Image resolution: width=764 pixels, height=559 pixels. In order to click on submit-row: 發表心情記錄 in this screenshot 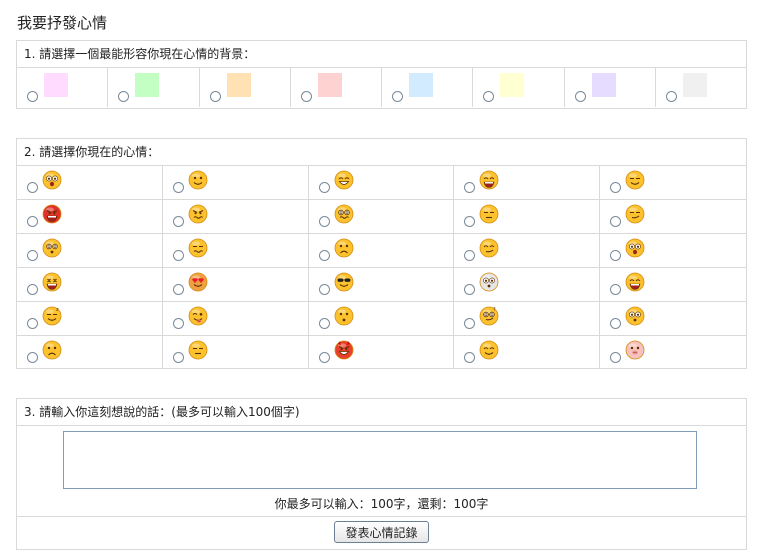, I will do `click(381, 533)`.